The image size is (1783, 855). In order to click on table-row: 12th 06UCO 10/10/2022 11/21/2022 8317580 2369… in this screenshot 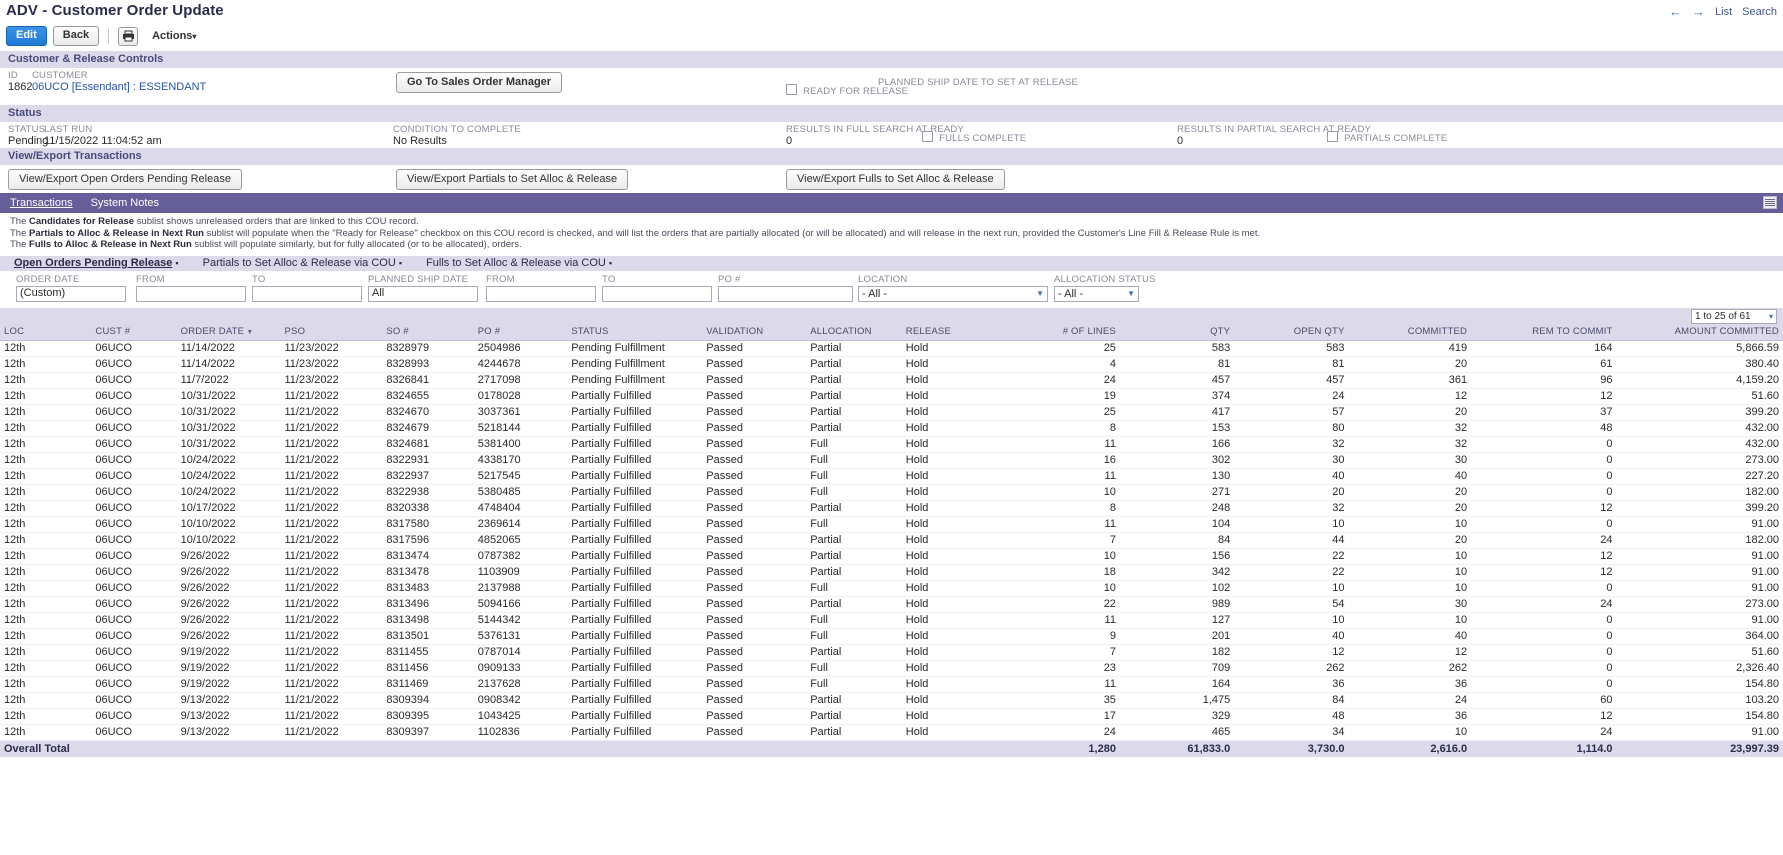, I will do `click(891, 524)`.